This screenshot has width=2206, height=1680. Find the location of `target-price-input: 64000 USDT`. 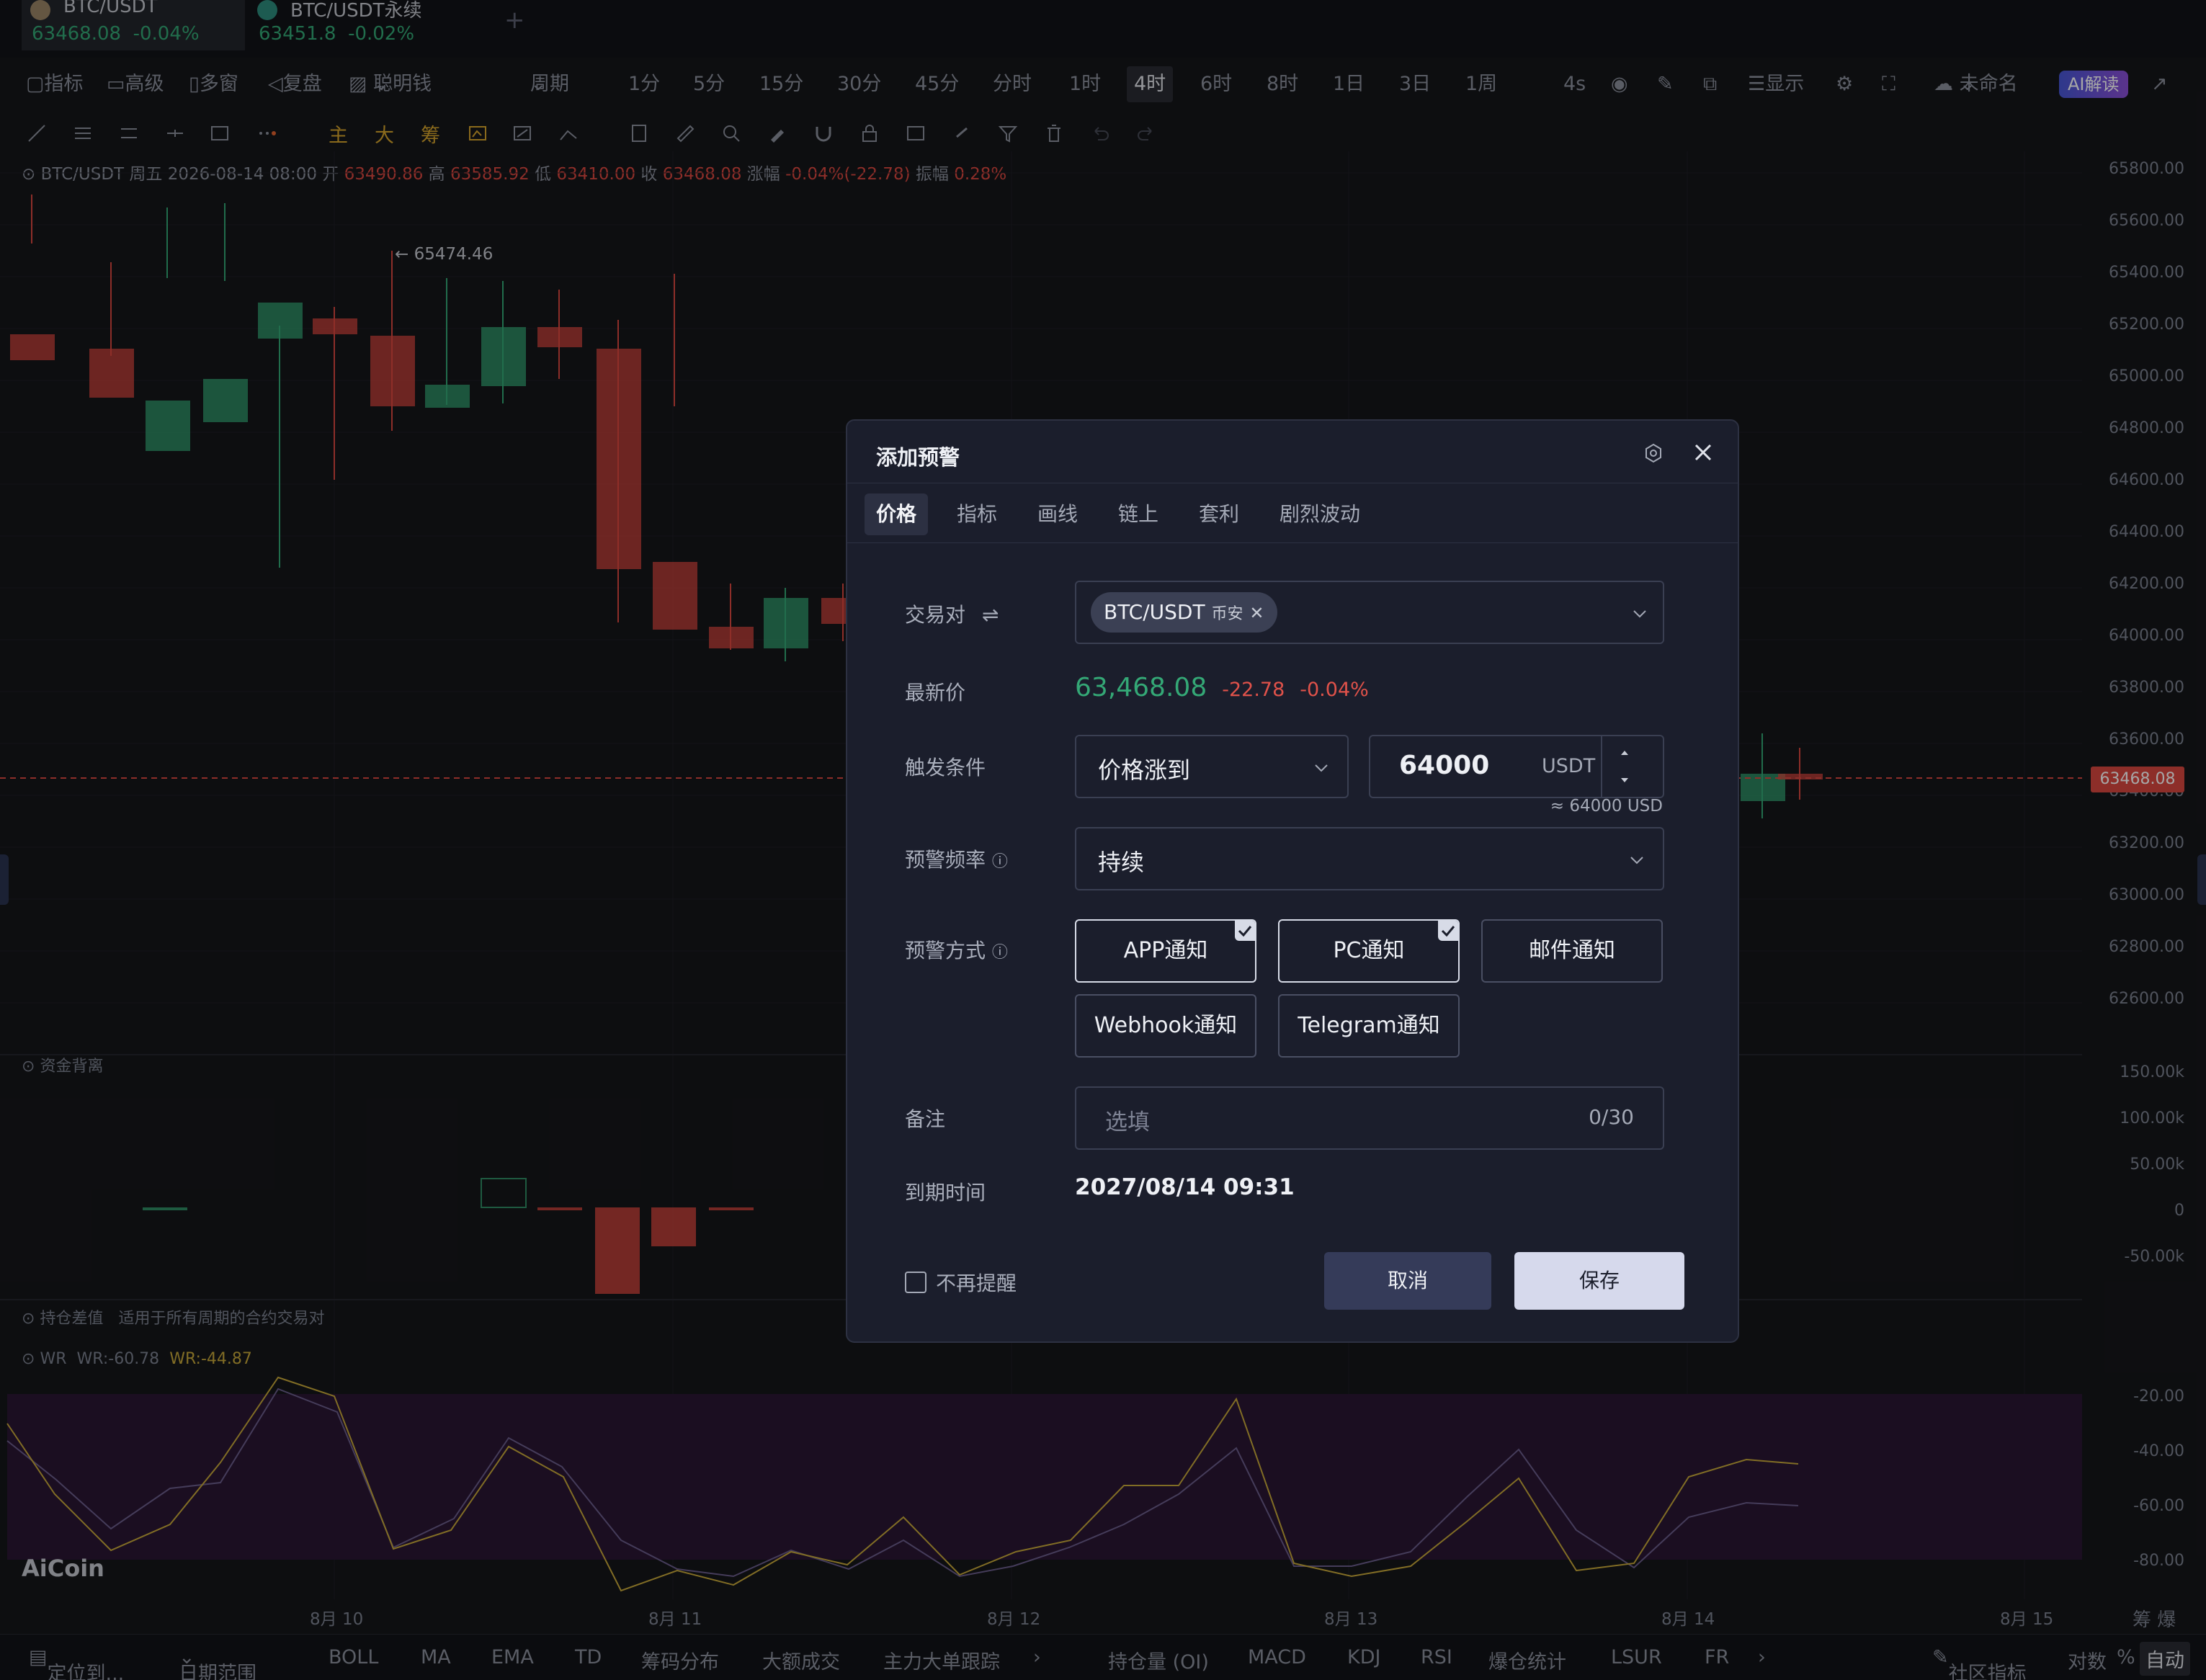

target-price-input: 64000 USDT is located at coordinates (1517, 766).